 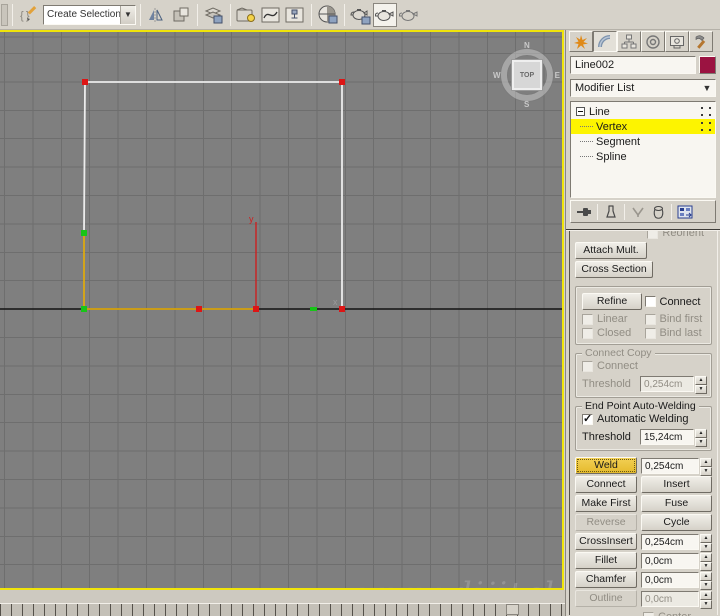 I want to click on weld-value-field: 0,254cm, so click(x=670, y=465).